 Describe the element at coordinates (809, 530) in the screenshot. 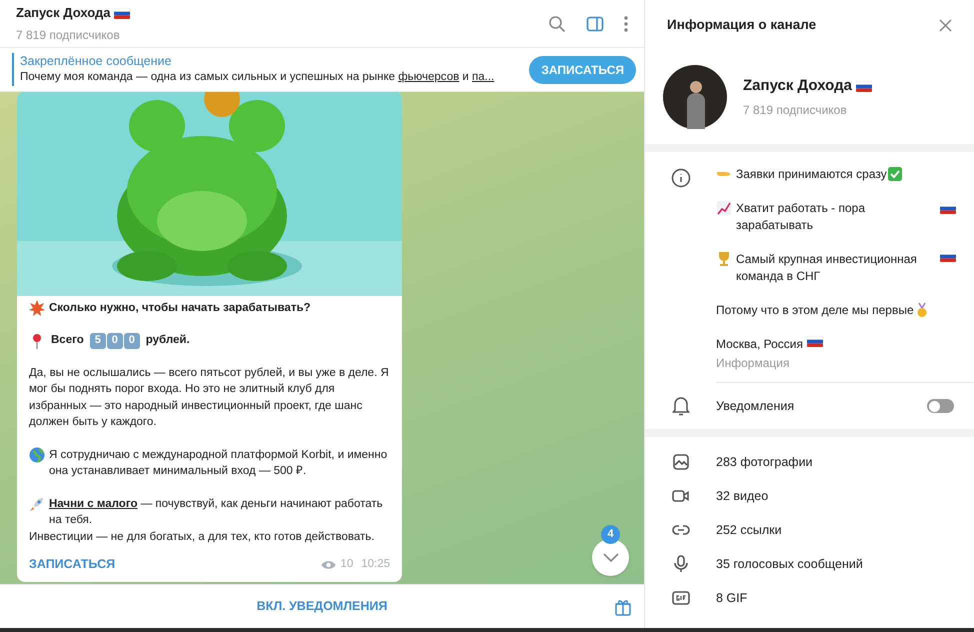

I see `media-row: 252 ссылки` at that location.